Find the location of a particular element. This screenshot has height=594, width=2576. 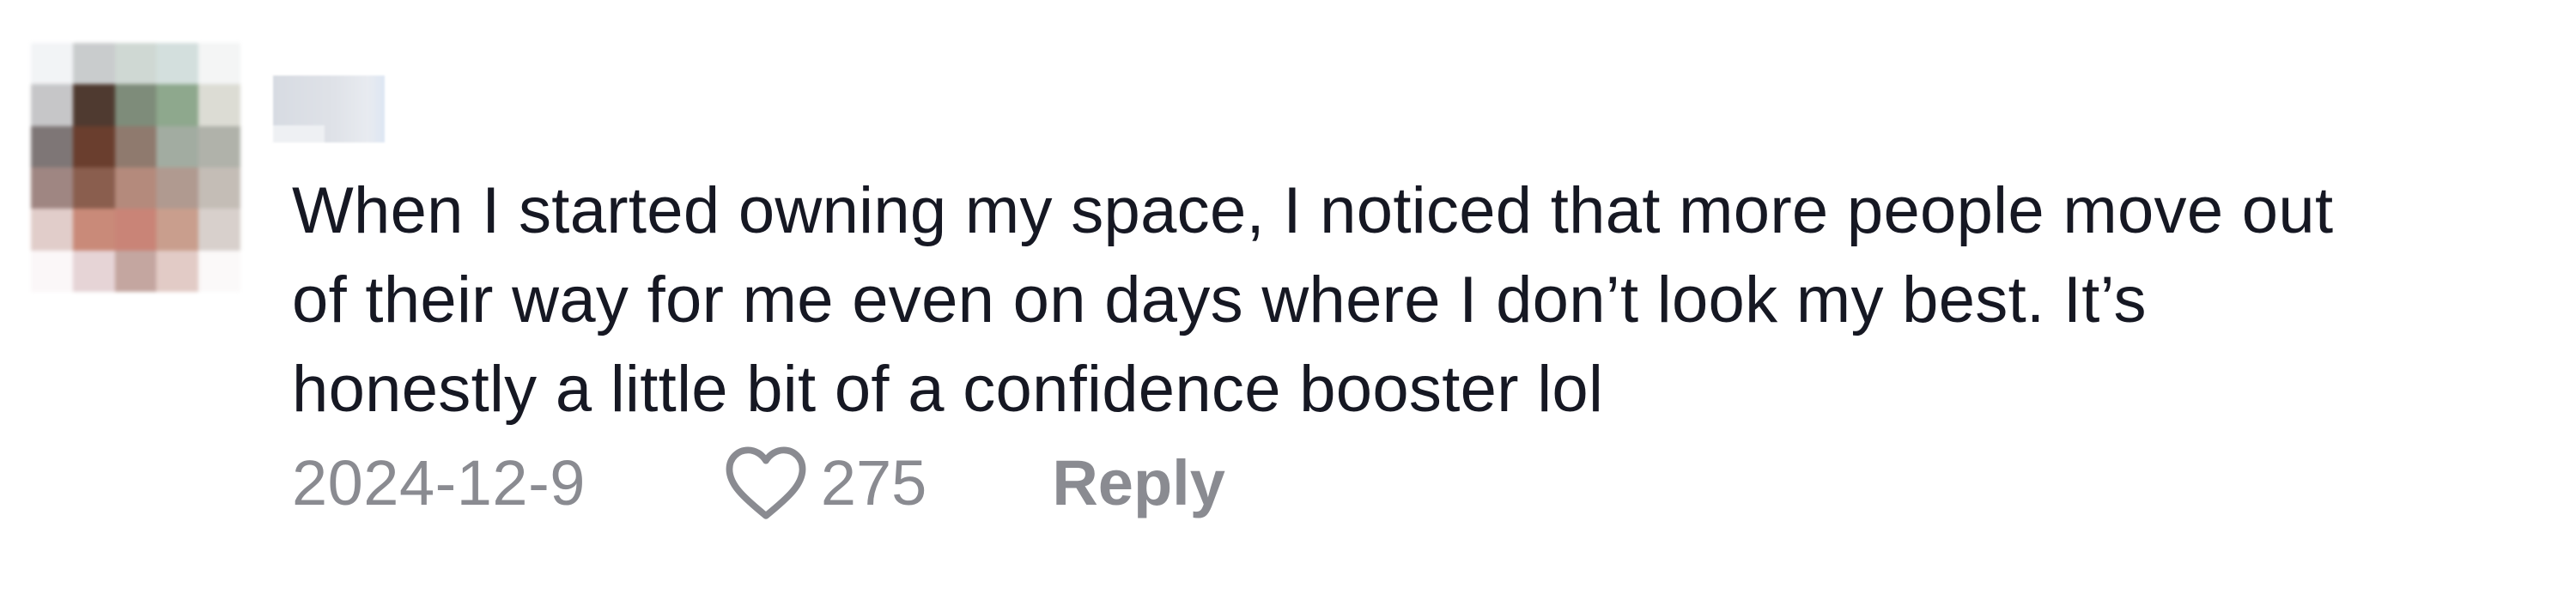

username is located at coordinates (329, 109).